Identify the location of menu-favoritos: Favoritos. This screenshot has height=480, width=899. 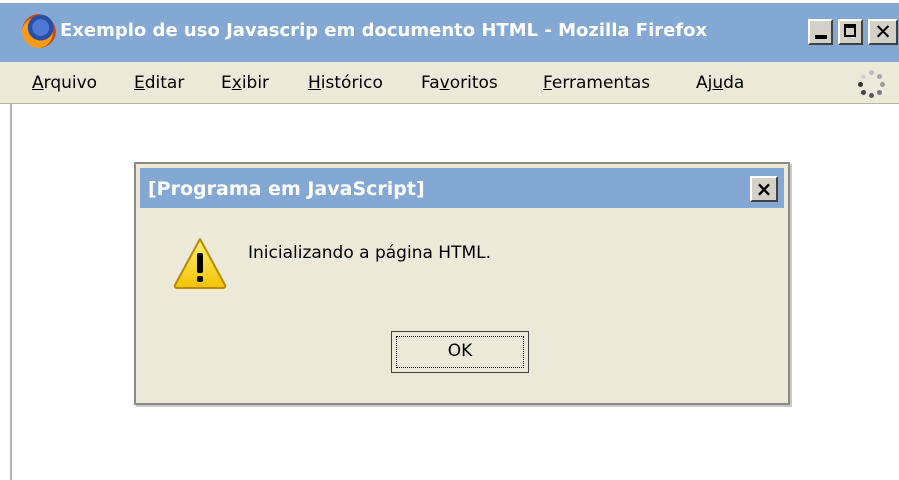
(459, 83).